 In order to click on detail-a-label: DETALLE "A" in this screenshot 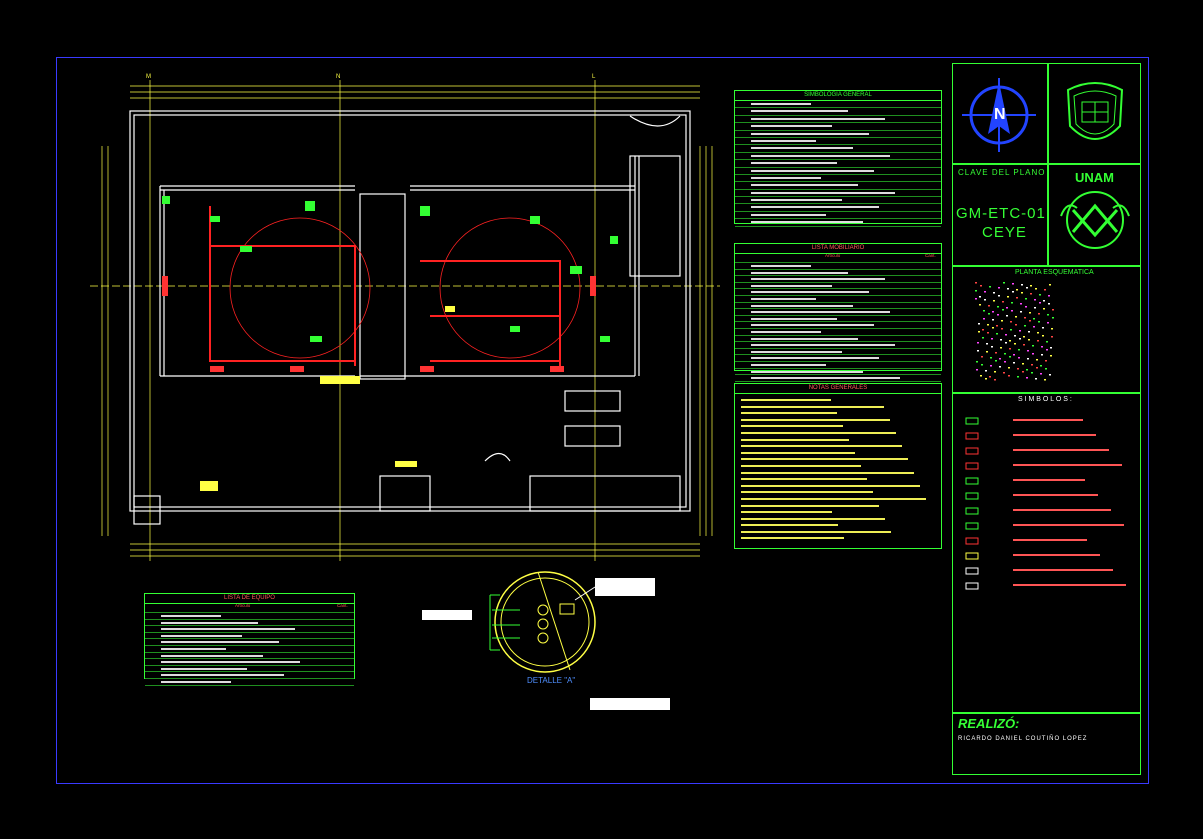, I will do `click(551, 680)`.